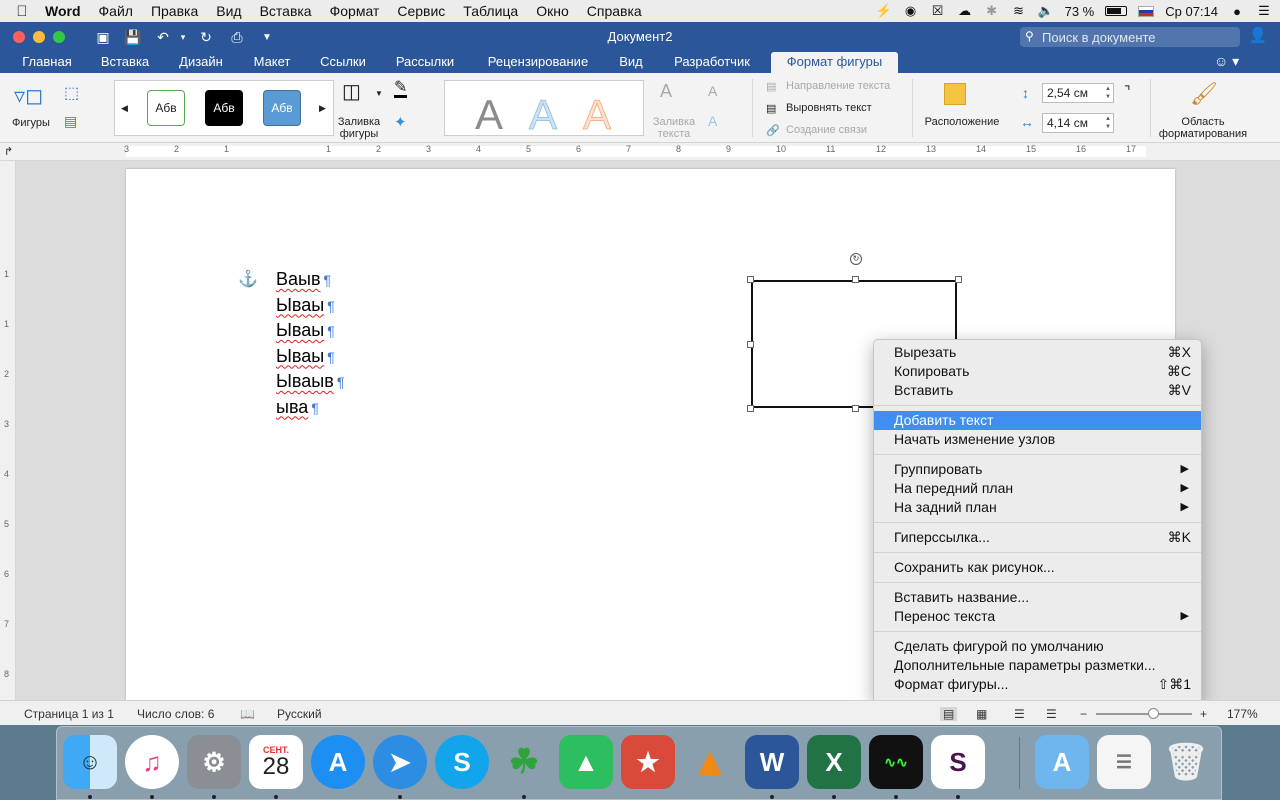 This screenshot has width=1280, height=800. What do you see at coordinates (343, 62) in the screenshot?
I see `tab-references: Ссылки` at bounding box center [343, 62].